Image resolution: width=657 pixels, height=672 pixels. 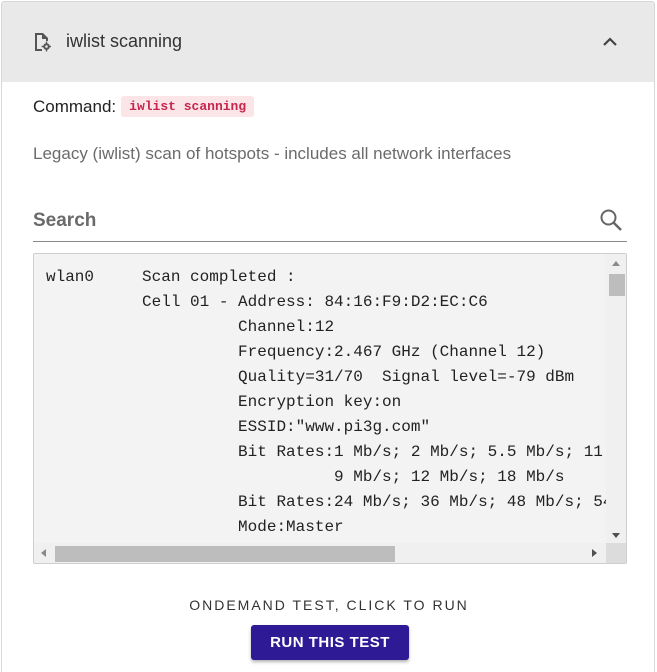 I want to click on output-line: Quality=31/70 Signal level=-79 dBm, so click(x=310, y=377).